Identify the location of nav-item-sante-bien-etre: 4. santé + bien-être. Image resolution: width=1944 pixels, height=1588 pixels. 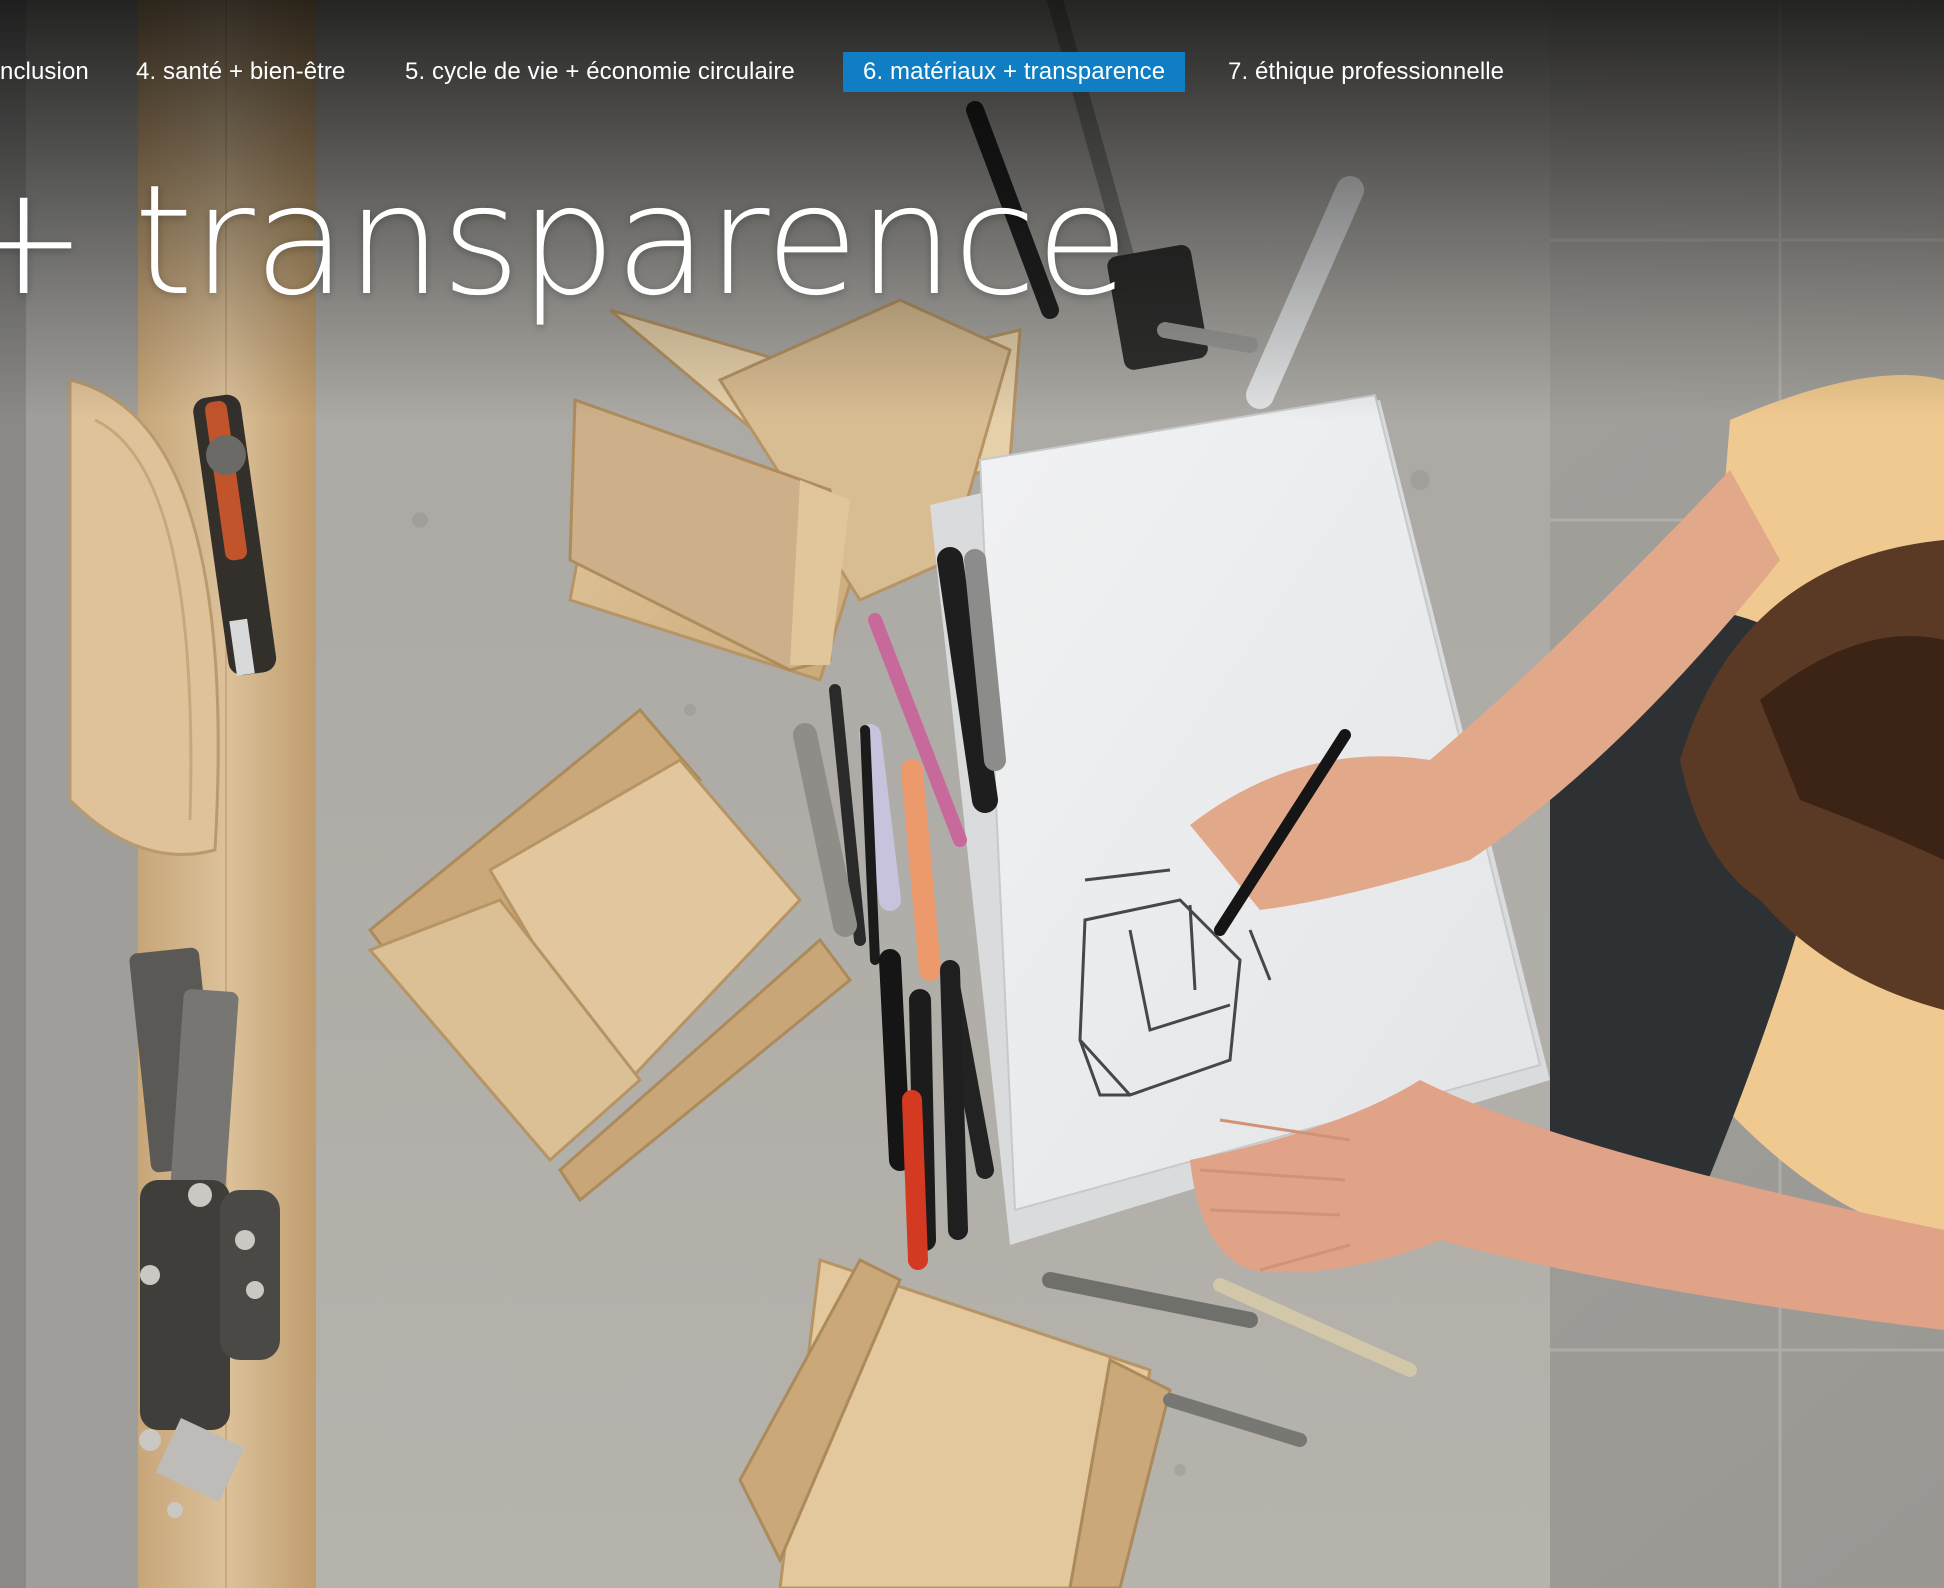
(240, 72).